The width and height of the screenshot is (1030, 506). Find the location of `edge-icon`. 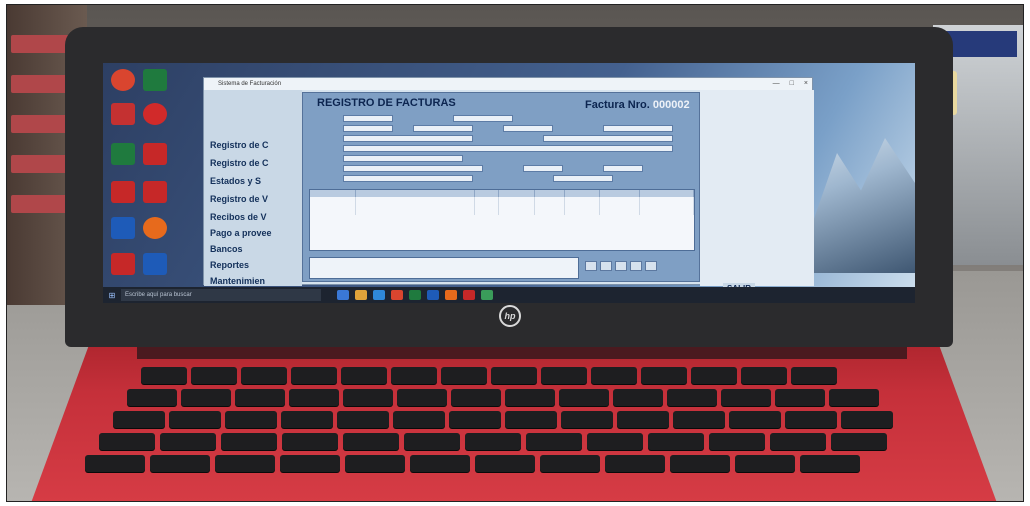

edge-icon is located at coordinates (379, 295).